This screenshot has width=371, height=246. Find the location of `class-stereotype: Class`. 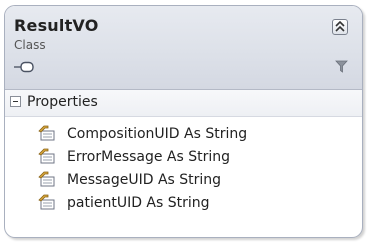

class-stereotype: Class is located at coordinates (30, 45).